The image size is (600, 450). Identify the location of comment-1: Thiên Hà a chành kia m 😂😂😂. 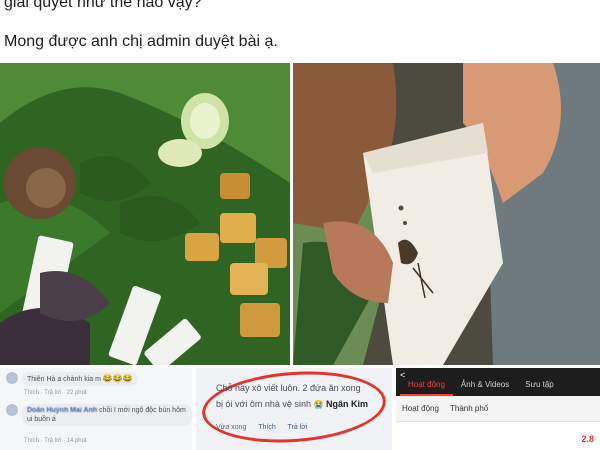
(72, 379).